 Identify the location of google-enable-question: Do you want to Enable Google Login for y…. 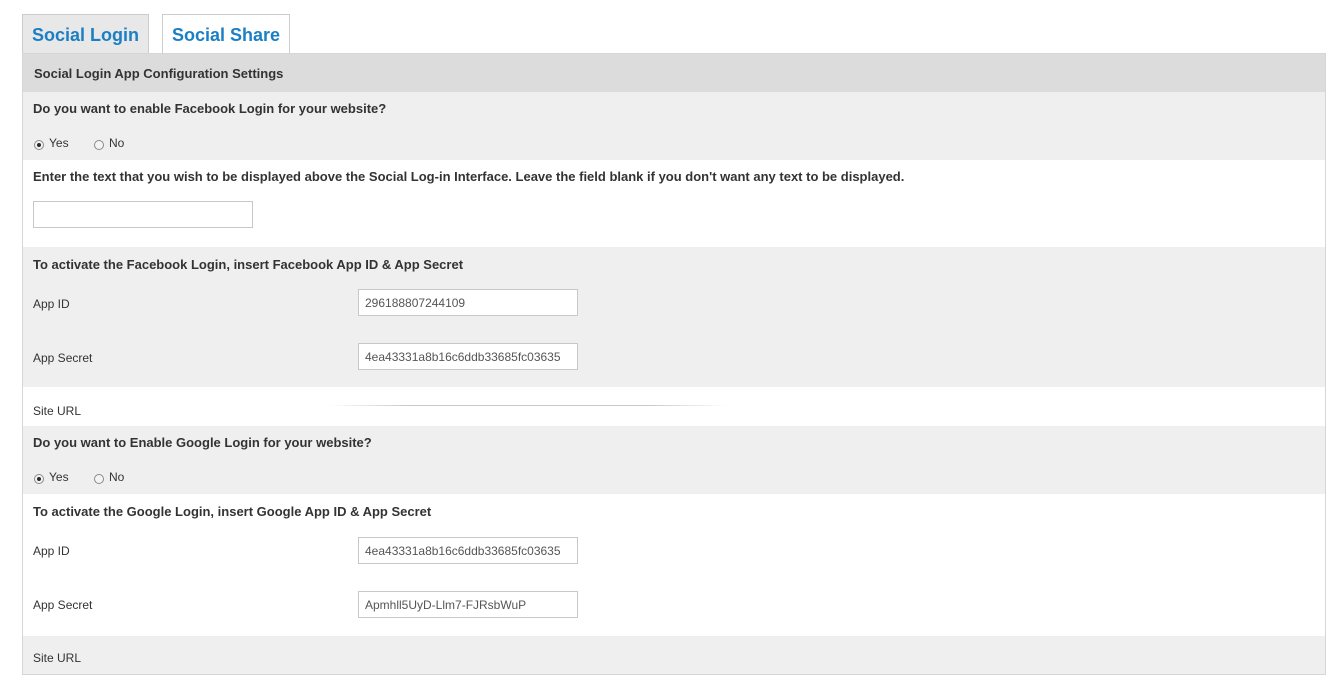
(202, 442).